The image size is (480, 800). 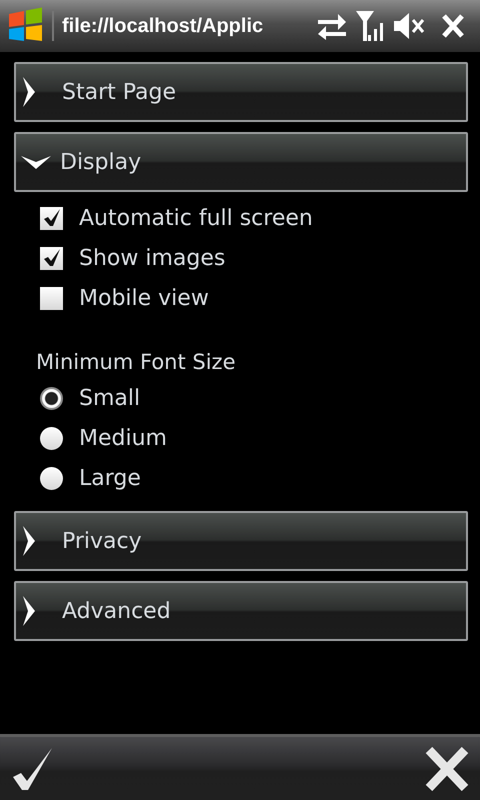 I want to click on data-arrows-icon, so click(x=332, y=26).